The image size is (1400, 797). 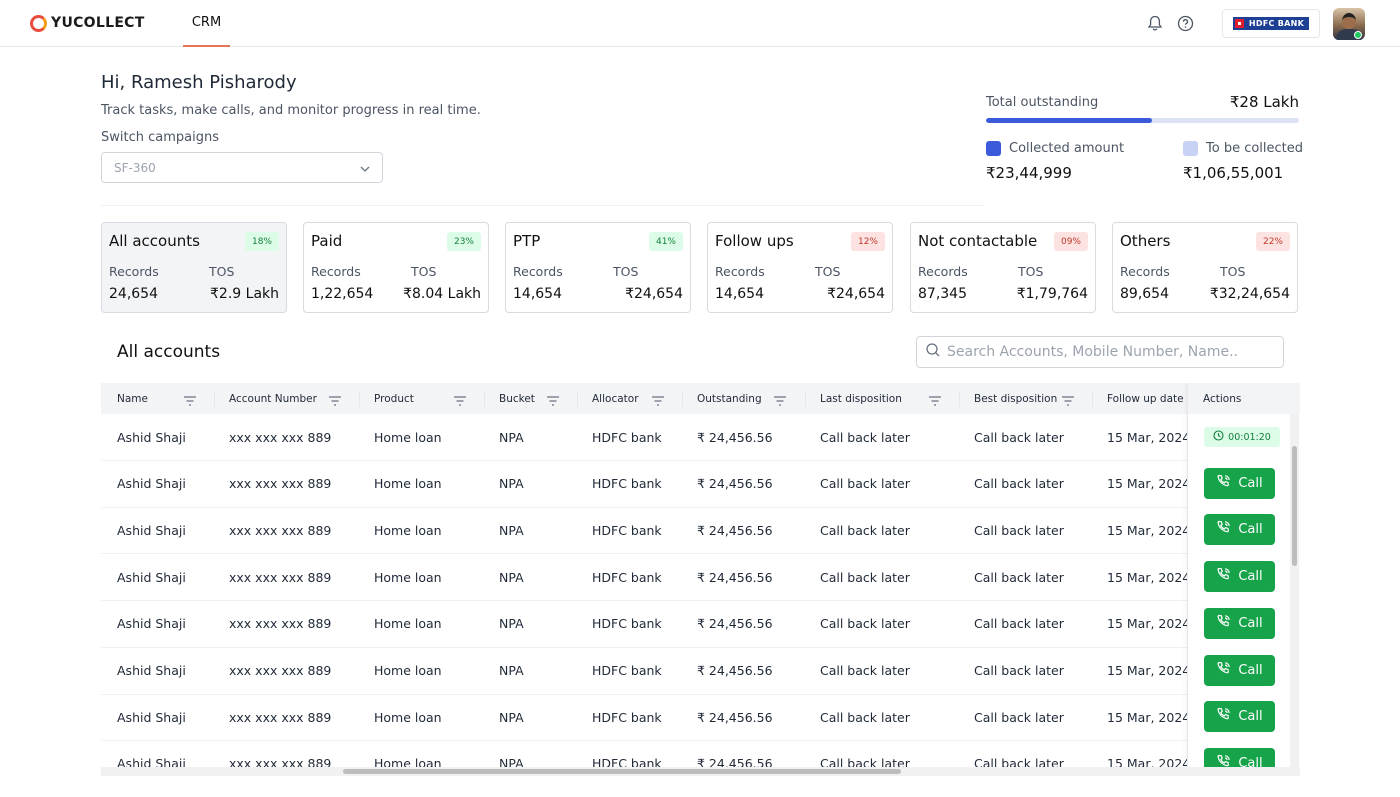 What do you see at coordinates (1015, 398) in the screenshot?
I see `column-header-best-disposition: Best disposition` at bounding box center [1015, 398].